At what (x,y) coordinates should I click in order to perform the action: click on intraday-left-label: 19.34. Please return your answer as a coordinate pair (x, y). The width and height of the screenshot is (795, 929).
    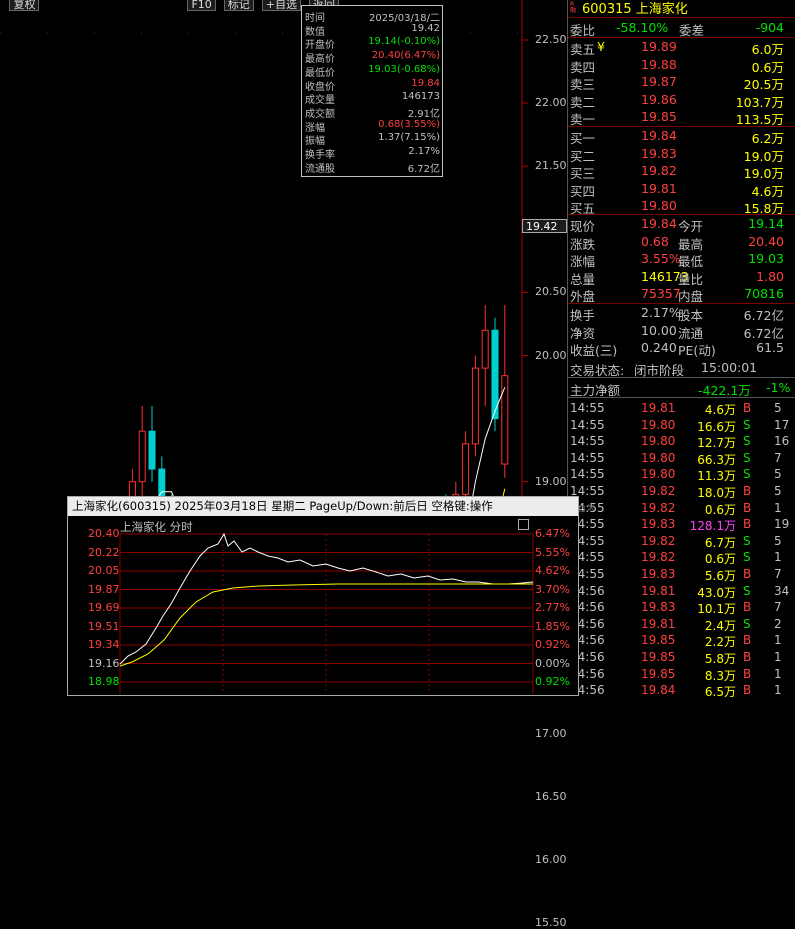
    Looking at the image, I should click on (104, 644).